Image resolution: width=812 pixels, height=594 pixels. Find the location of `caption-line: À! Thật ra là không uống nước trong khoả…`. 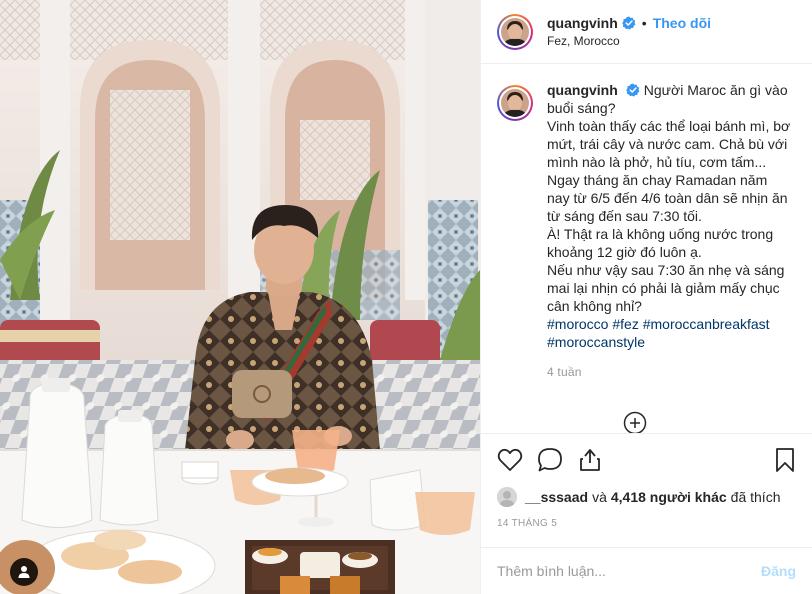

caption-line: À! Thật ra là không uống nước trong khoả… is located at coordinates (660, 243).